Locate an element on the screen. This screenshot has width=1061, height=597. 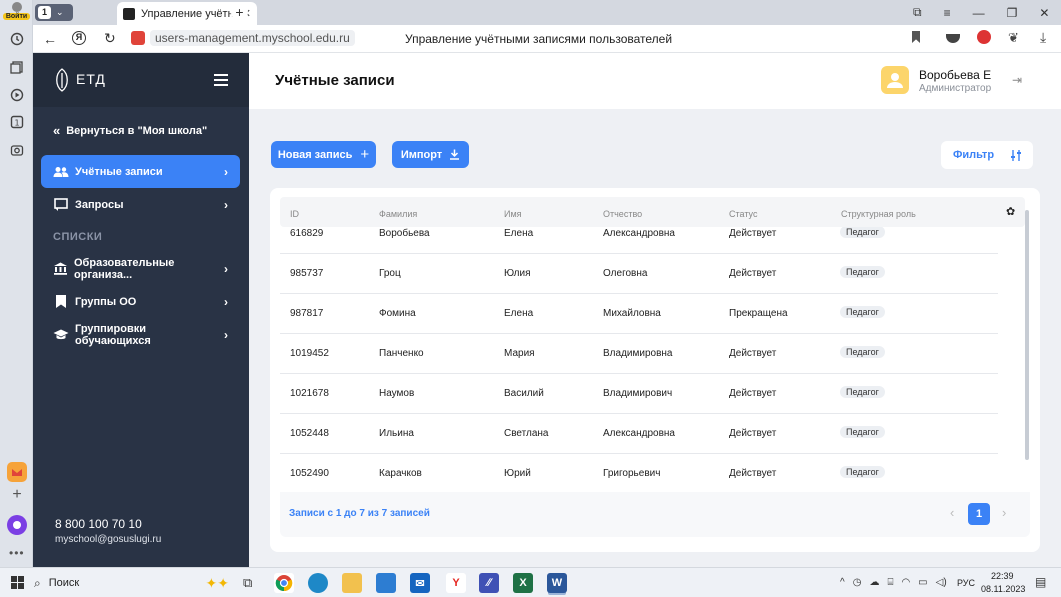
bookmark-icon is located at coordinates (916, 37).